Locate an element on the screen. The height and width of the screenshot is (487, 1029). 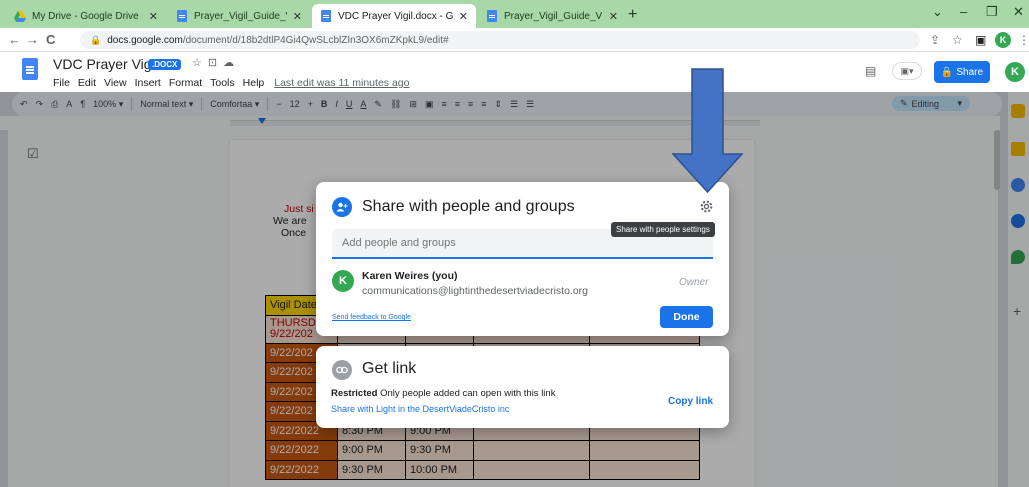
menu-tools: Tools is located at coordinates (222, 83).